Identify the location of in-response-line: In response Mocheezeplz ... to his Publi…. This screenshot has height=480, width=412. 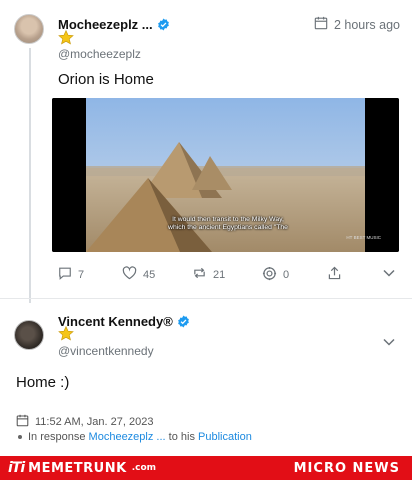
(135, 437).